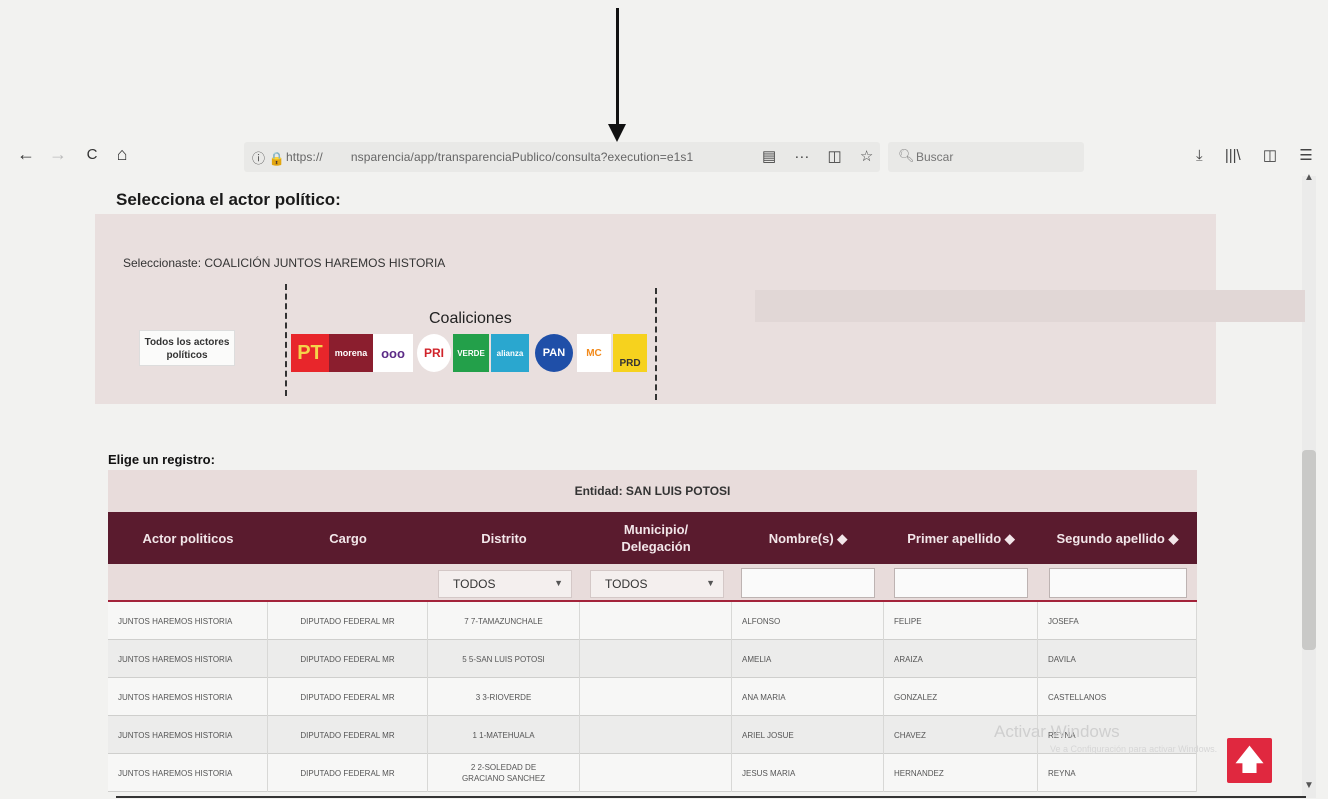  I want to click on cell-segundo-apellido: DAVILA, so click(1117, 659).